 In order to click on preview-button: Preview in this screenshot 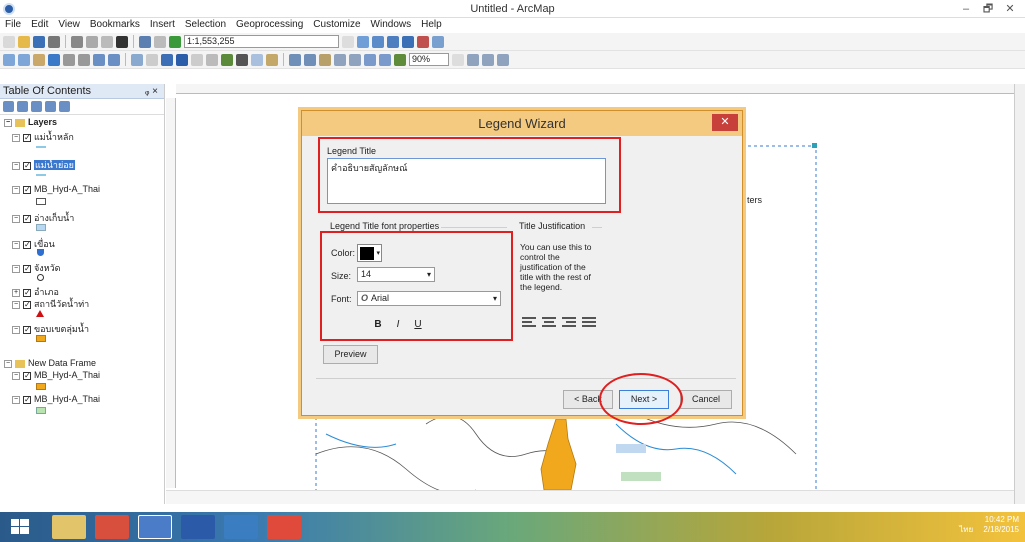, I will do `click(350, 354)`.